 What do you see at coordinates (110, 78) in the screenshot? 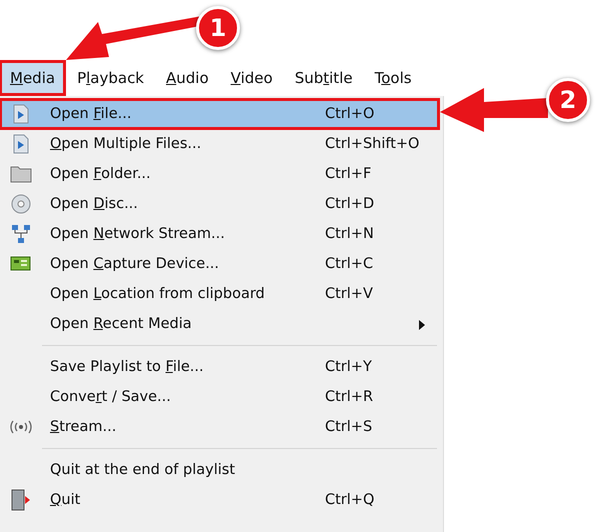
I see `menu-title: Playback` at bounding box center [110, 78].